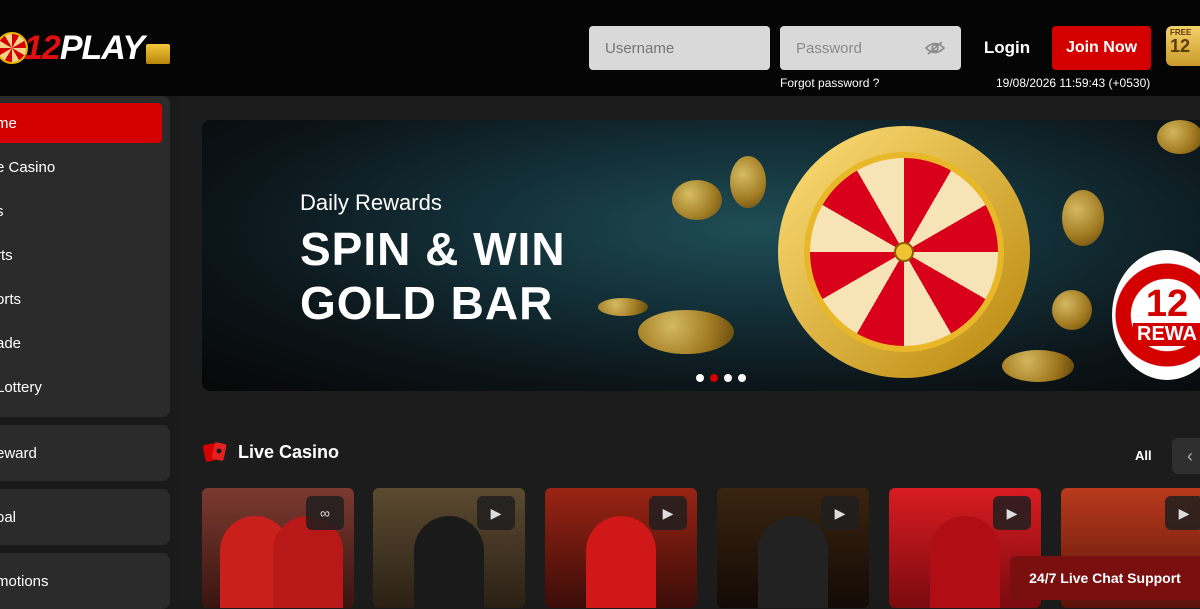  Describe the element at coordinates (433, 249) in the screenshot. I see `banner-title-line1: SPIN & WIN` at that location.